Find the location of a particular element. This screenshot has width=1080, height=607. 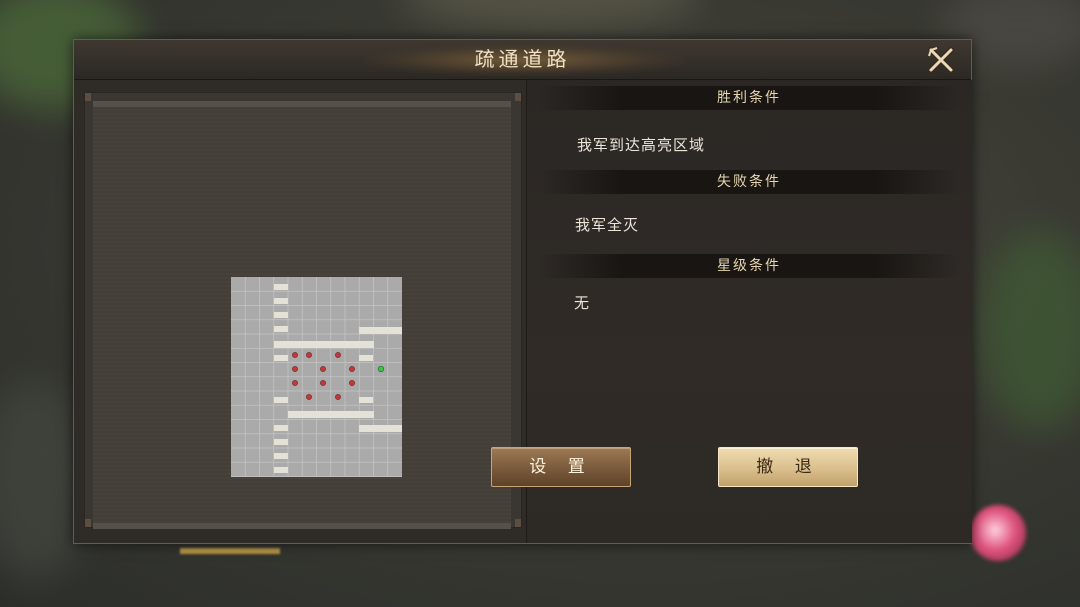

close-button is located at coordinates (941, 60).